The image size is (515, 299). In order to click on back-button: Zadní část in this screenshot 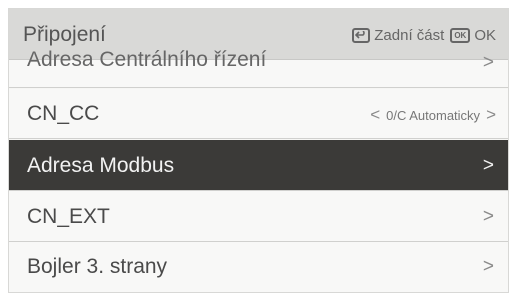, I will do `click(398, 35)`.